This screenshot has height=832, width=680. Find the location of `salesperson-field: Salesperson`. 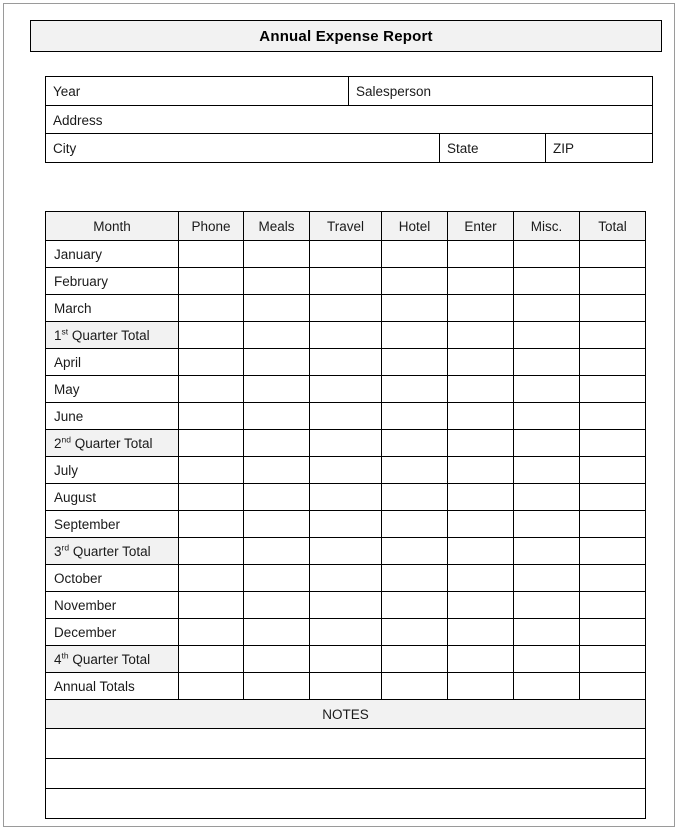

salesperson-field: Salesperson is located at coordinates (500, 91).